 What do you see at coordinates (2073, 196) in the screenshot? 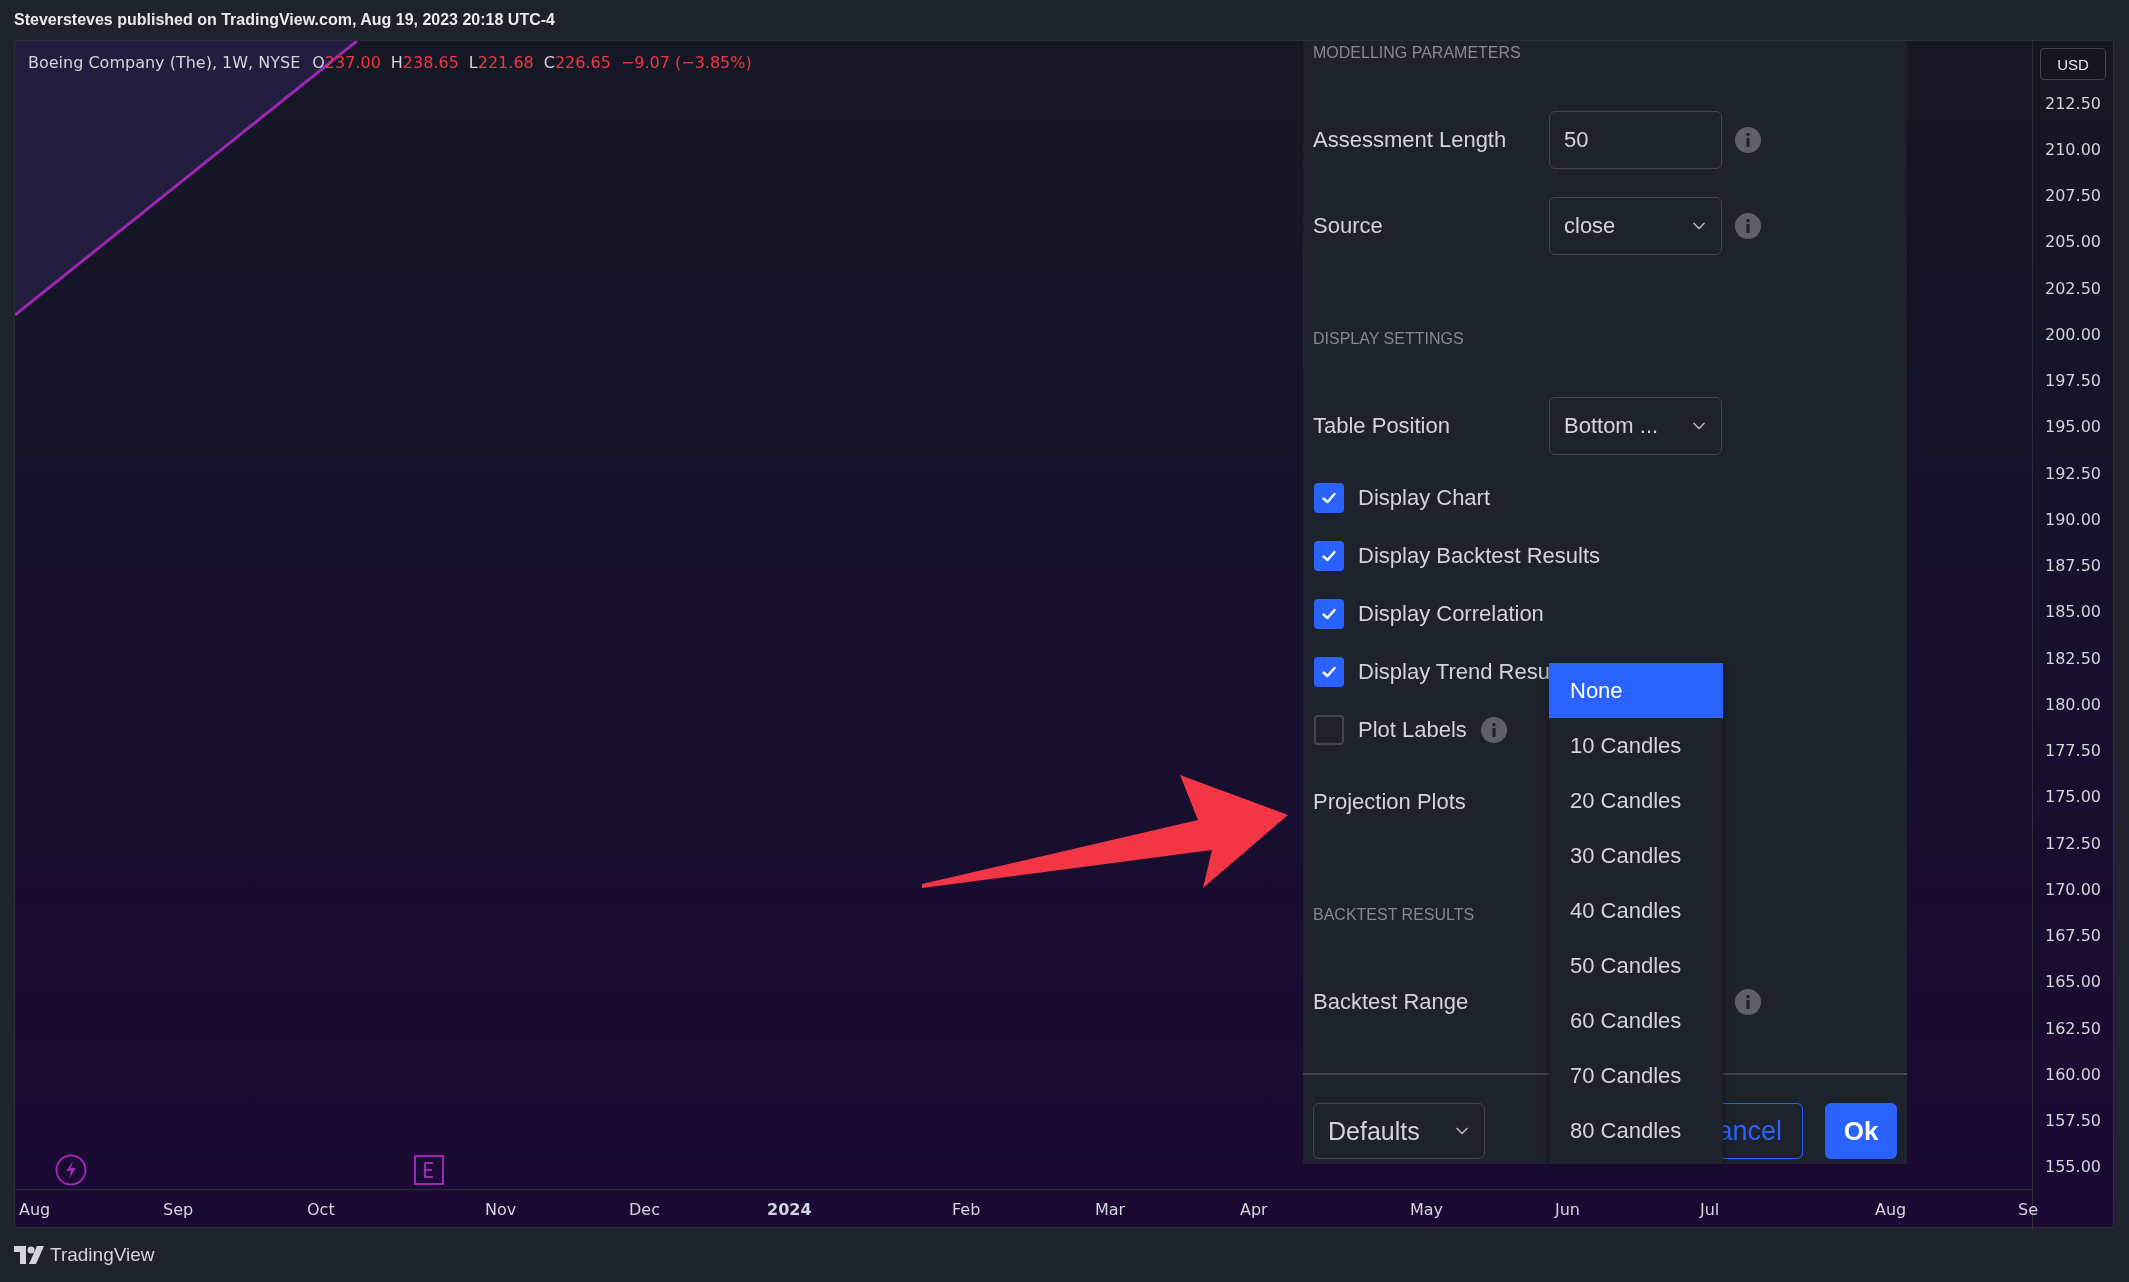
I see `price-label: 207.50` at bounding box center [2073, 196].